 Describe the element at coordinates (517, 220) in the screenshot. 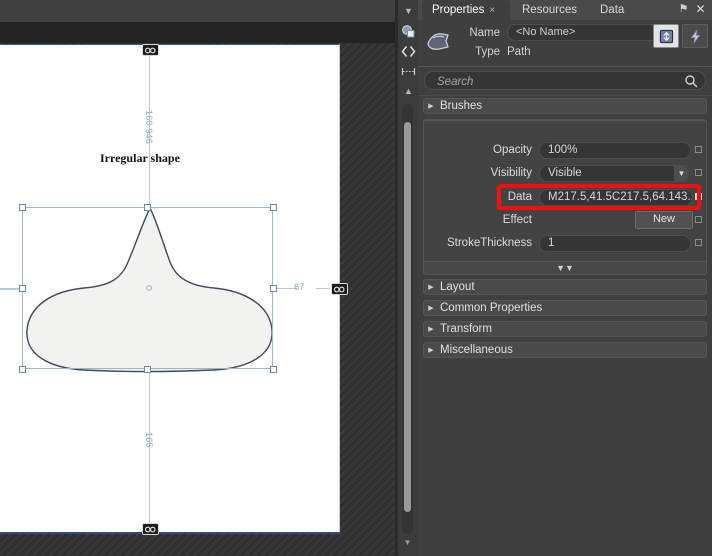

I see `effect-label: Effect` at that location.